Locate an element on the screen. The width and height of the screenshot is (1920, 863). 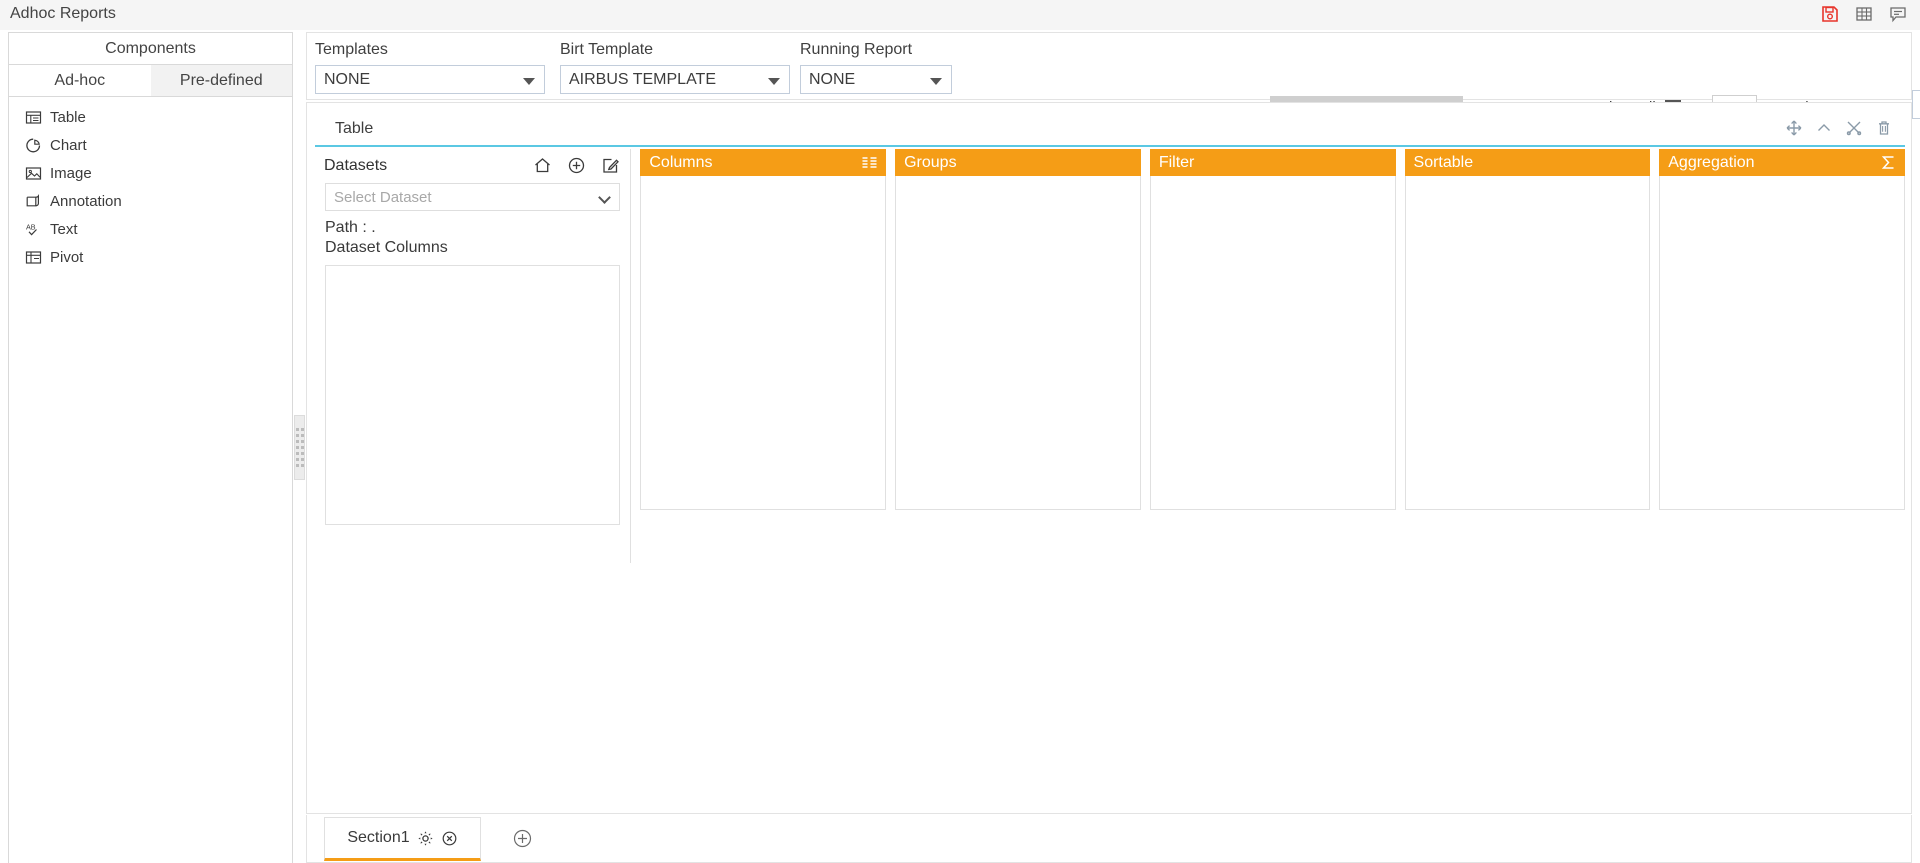
sidebar-item-table: Table is located at coordinates (150, 117).